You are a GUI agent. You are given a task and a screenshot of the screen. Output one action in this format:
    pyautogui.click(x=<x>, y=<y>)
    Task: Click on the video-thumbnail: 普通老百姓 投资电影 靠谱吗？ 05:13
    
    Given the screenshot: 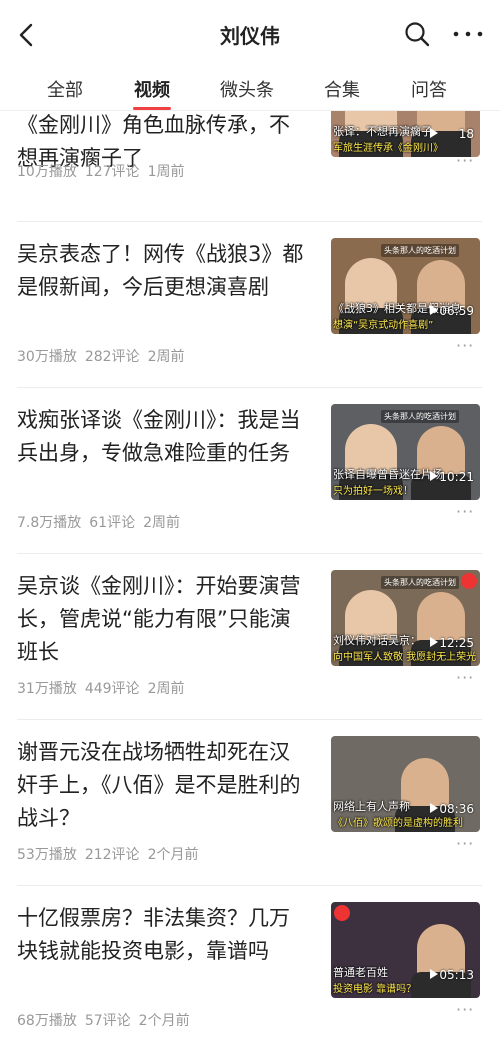 What is the action you would take?
    pyautogui.click(x=405, y=950)
    